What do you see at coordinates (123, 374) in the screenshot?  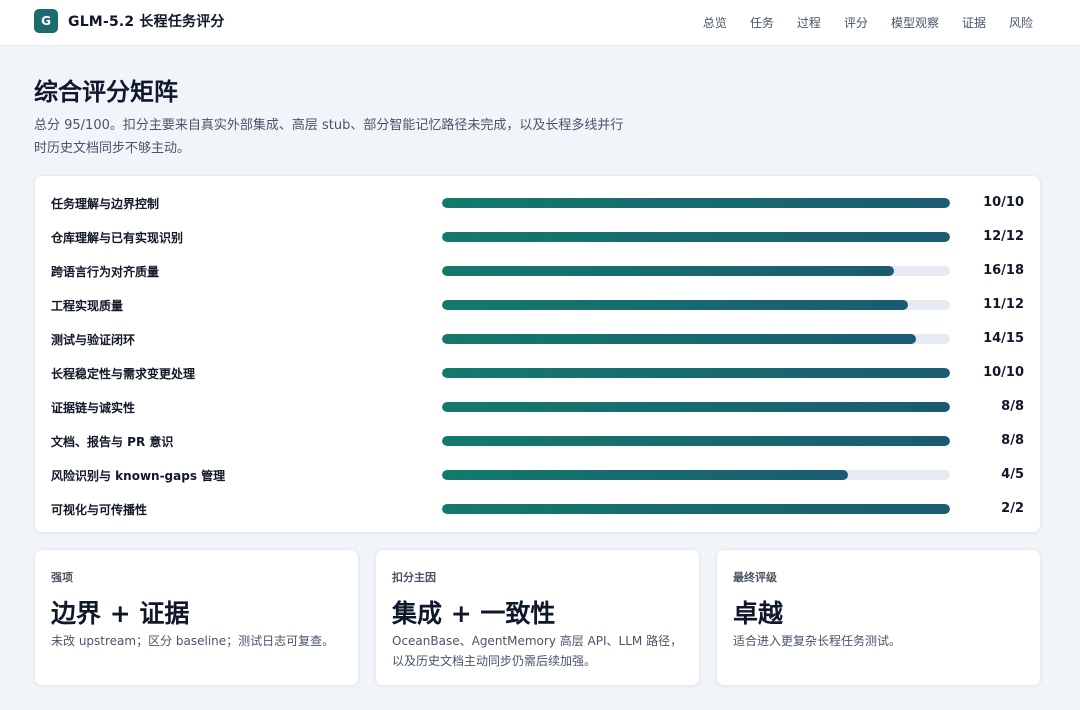 I see `score-label: 长程稳定性与需求变更处理` at bounding box center [123, 374].